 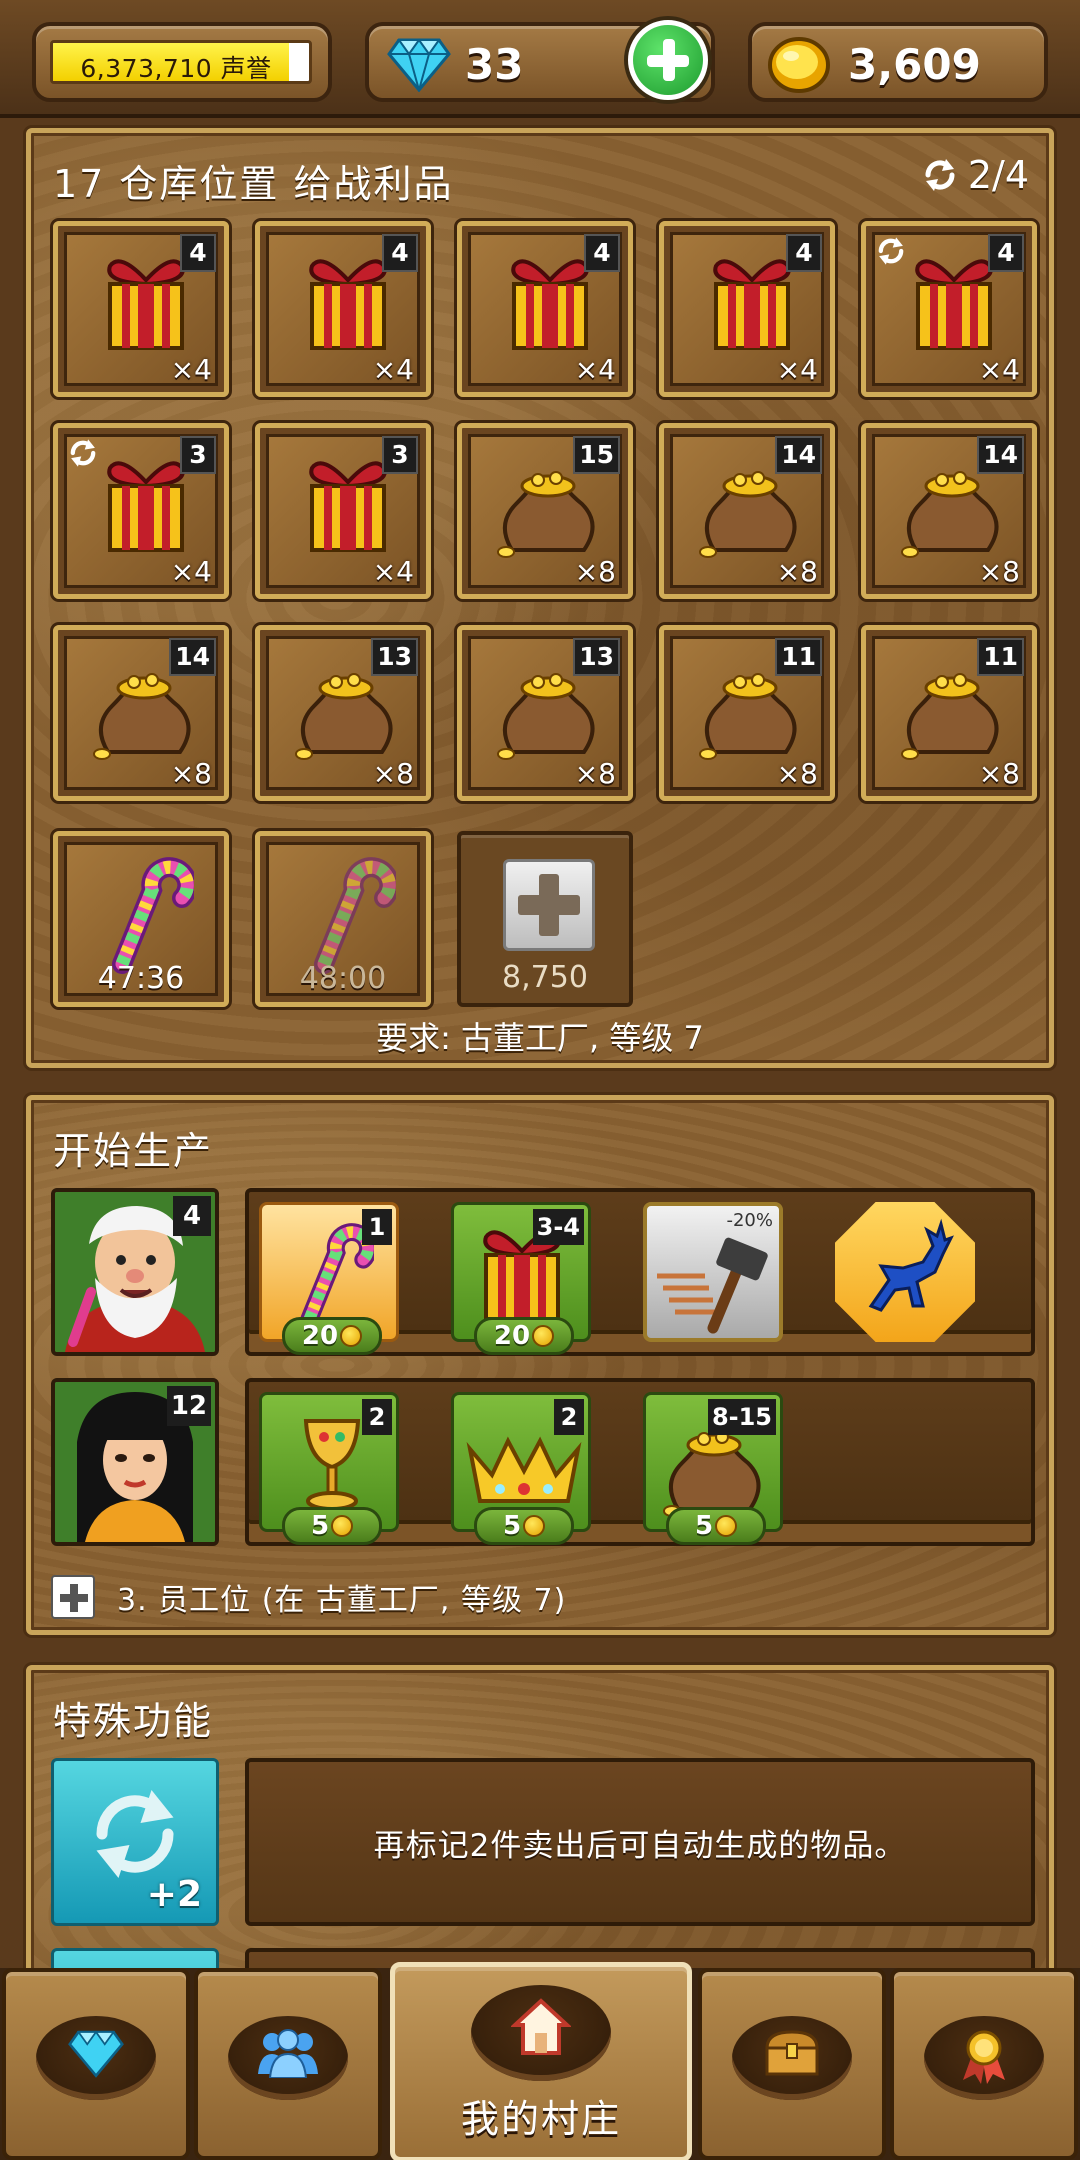 What do you see at coordinates (141, 978) in the screenshot?
I see `slot-timer: 47:36` at bounding box center [141, 978].